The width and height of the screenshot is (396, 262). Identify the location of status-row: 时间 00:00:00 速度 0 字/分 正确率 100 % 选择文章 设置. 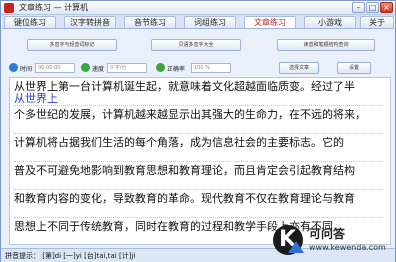
(198, 68).